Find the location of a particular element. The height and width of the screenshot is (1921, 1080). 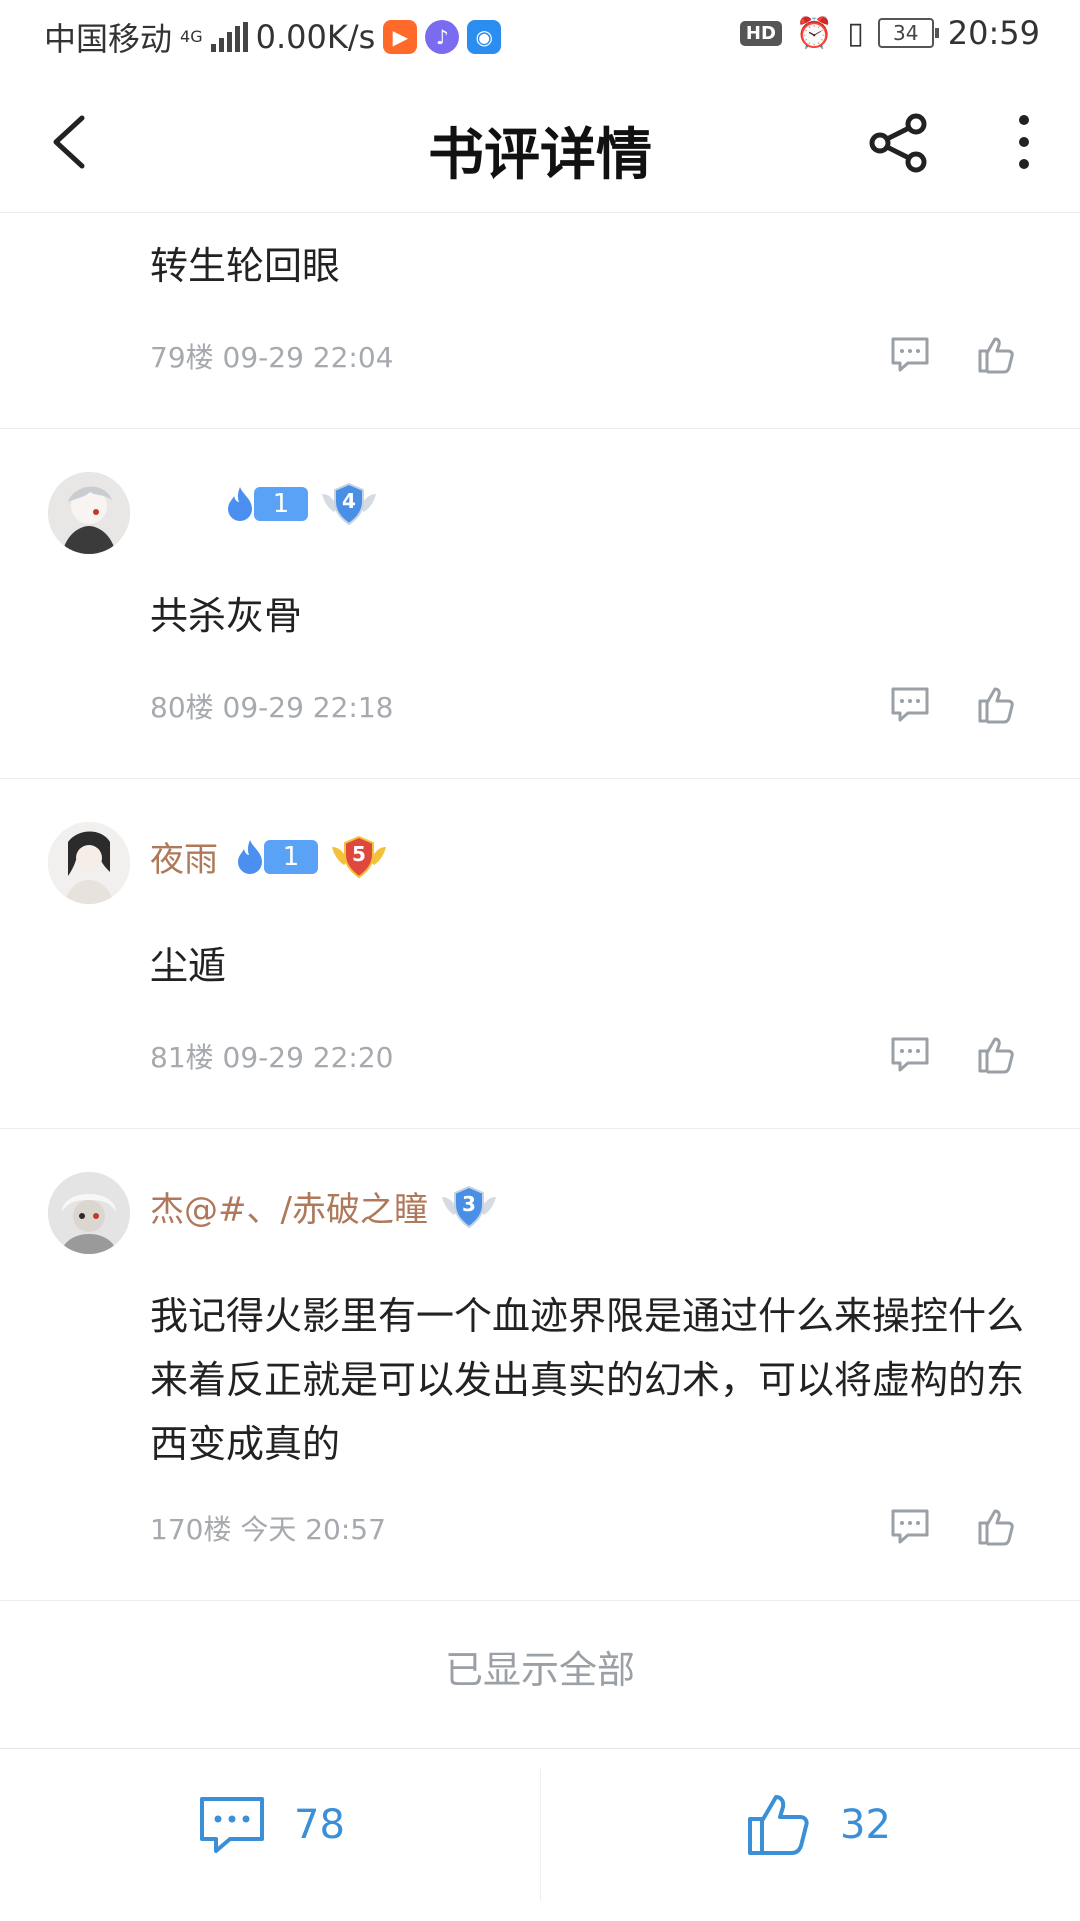

vibrate-icon: ▯ is located at coordinates (855, 33).